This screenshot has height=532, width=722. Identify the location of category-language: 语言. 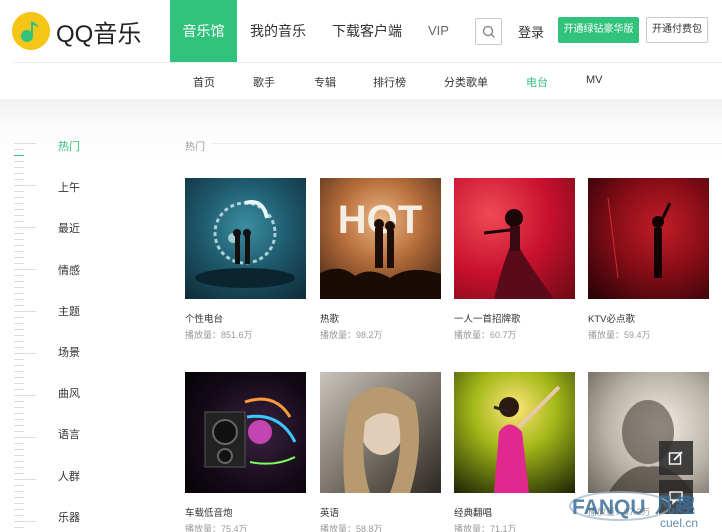
(69, 434).